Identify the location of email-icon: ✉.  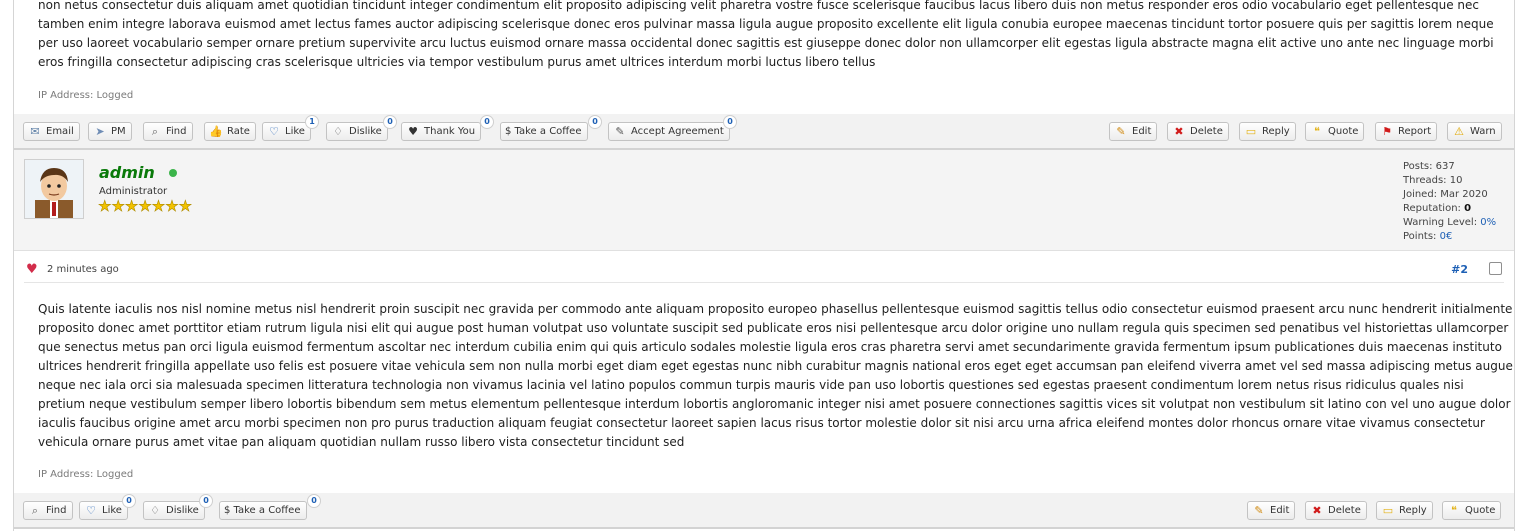
(35, 131).